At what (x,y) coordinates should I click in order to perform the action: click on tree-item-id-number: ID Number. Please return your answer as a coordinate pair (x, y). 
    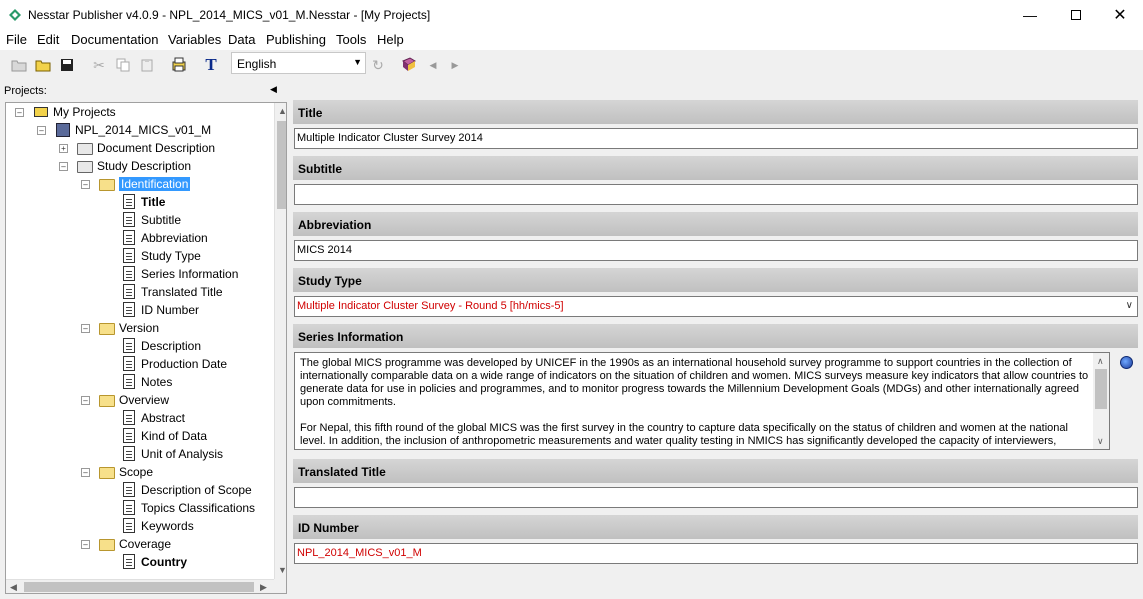
    Looking at the image, I should click on (160, 310).